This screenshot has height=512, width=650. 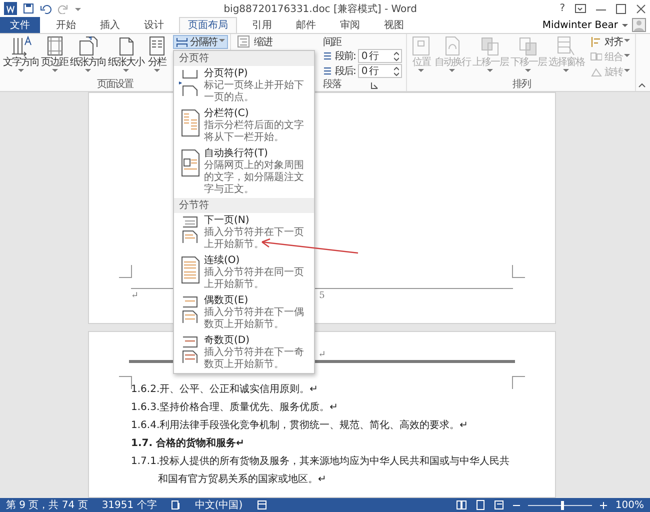 I want to click on menu-item-title: 分栏符(C), so click(x=257, y=114).